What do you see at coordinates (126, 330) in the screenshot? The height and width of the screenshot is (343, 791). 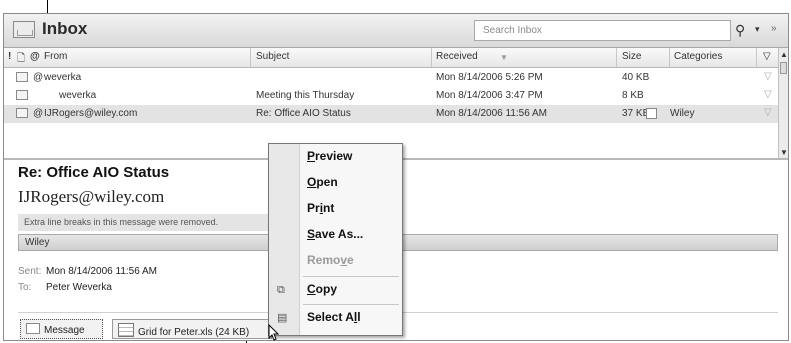 I see `excel-file-icon` at bounding box center [126, 330].